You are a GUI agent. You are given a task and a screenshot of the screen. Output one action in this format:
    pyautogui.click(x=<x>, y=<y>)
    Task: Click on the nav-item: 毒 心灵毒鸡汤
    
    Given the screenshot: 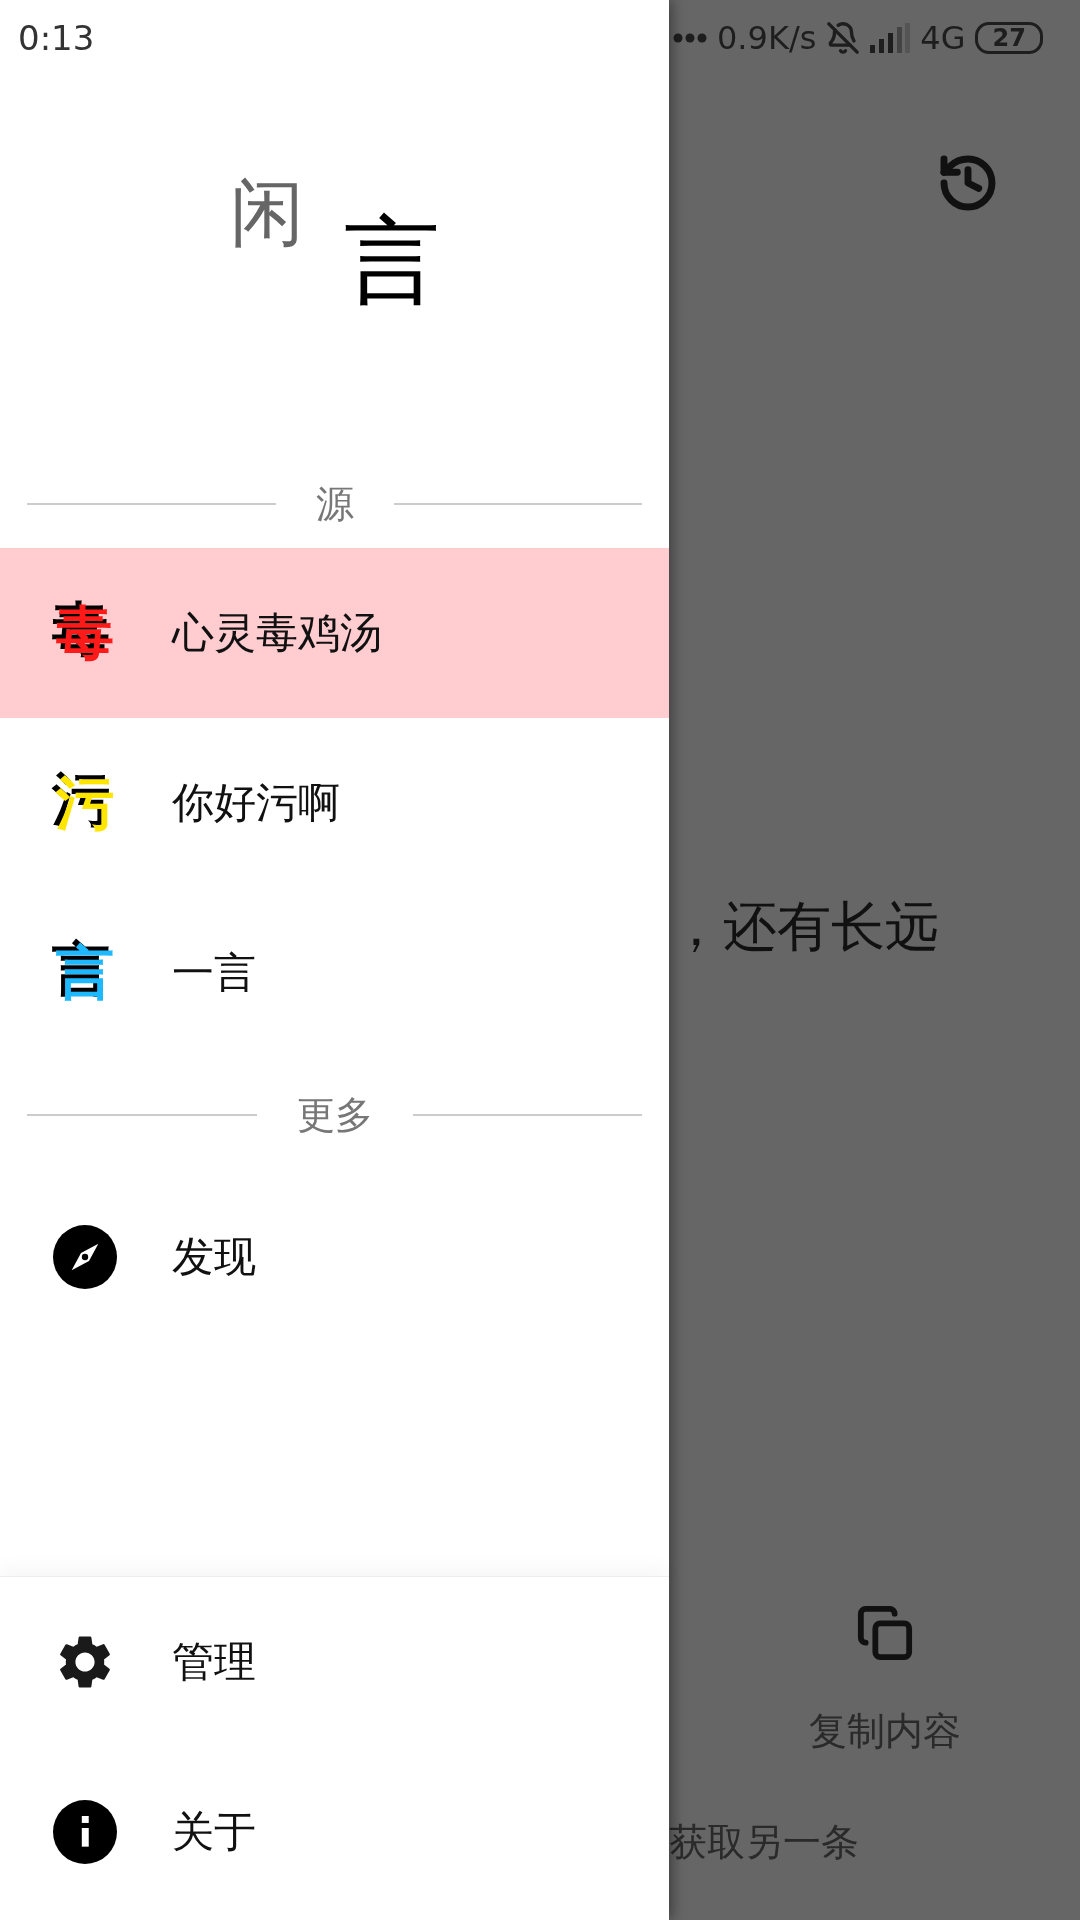 What is the action you would take?
    pyautogui.click(x=334, y=633)
    